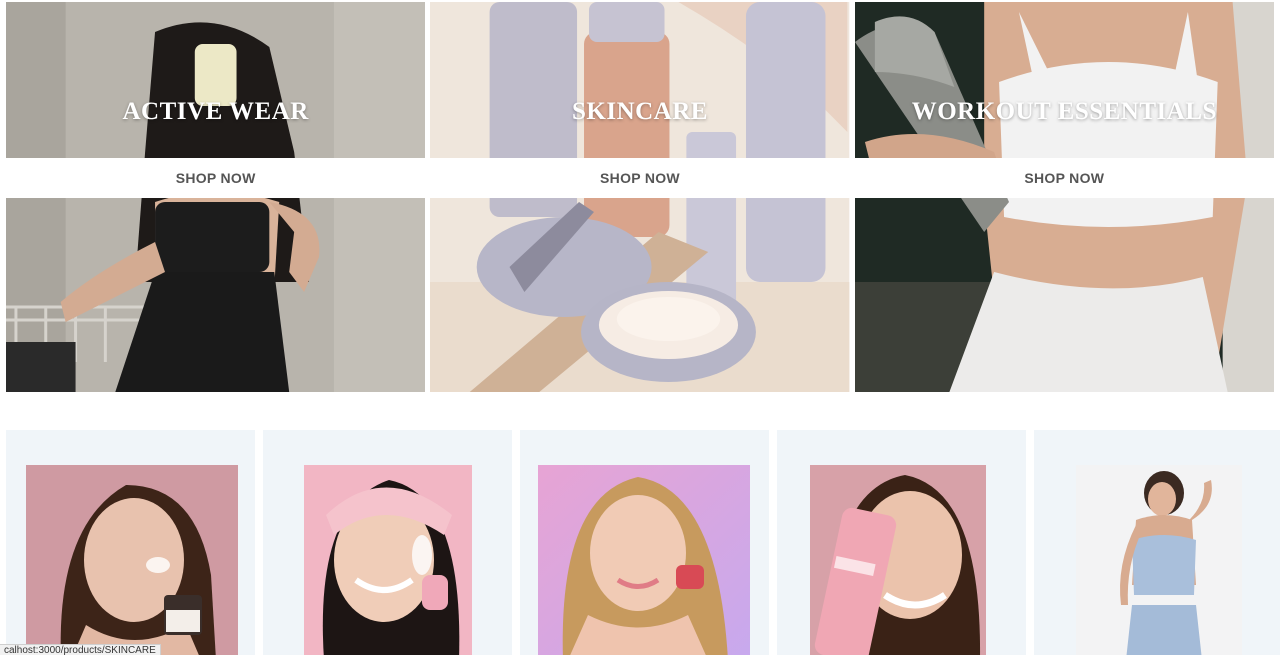 The height and width of the screenshot is (655, 1280). Describe the element at coordinates (388, 560) in the screenshot. I see `woman-with-headband-skincare-photo` at that location.